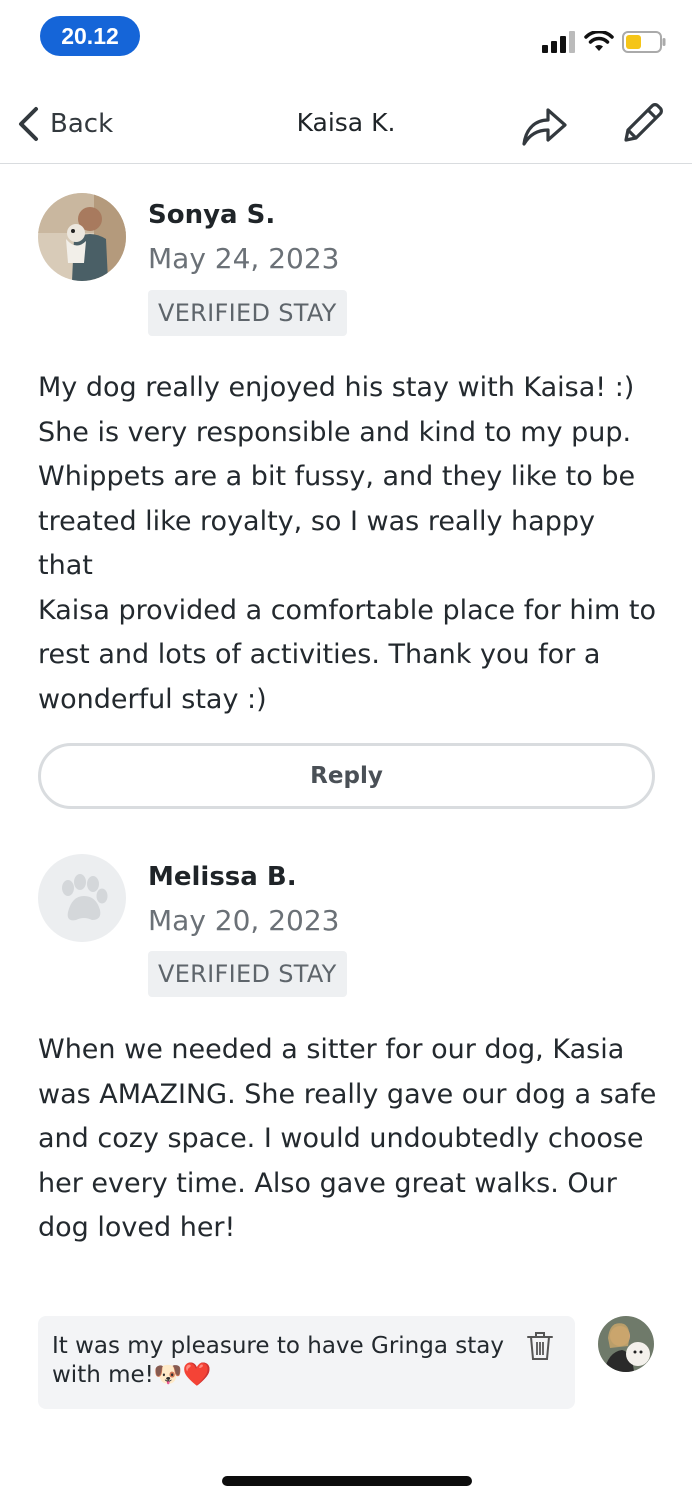 The image size is (692, 1500). I want to click on edit-button, so click(642, 124).